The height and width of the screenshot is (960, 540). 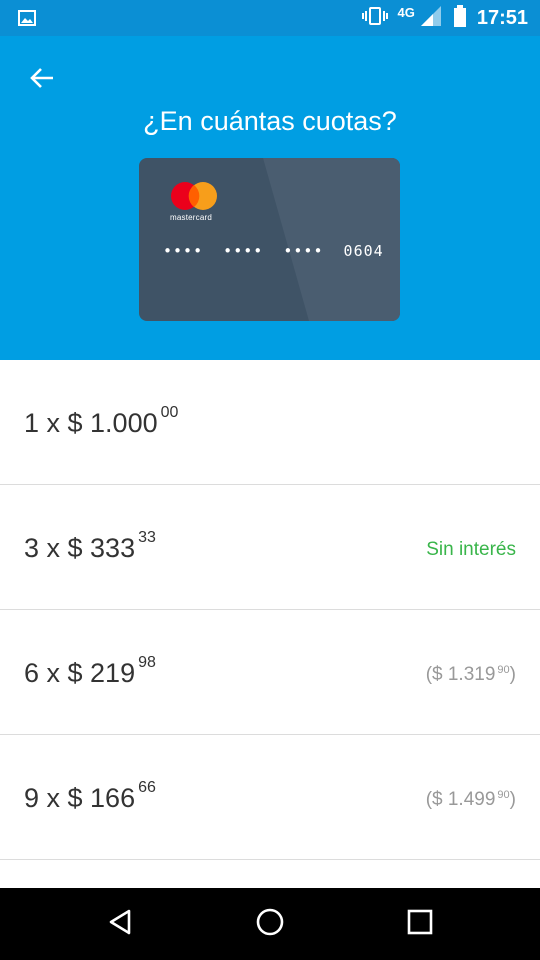 I want to click on network-label: 4G, so click(x=406, y=12).